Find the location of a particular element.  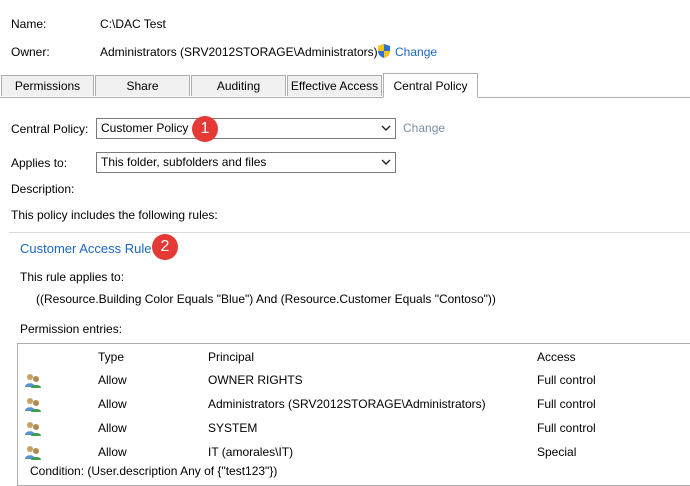

rule-name-link: Customer Access Rule is located at coordinates (86, 248).